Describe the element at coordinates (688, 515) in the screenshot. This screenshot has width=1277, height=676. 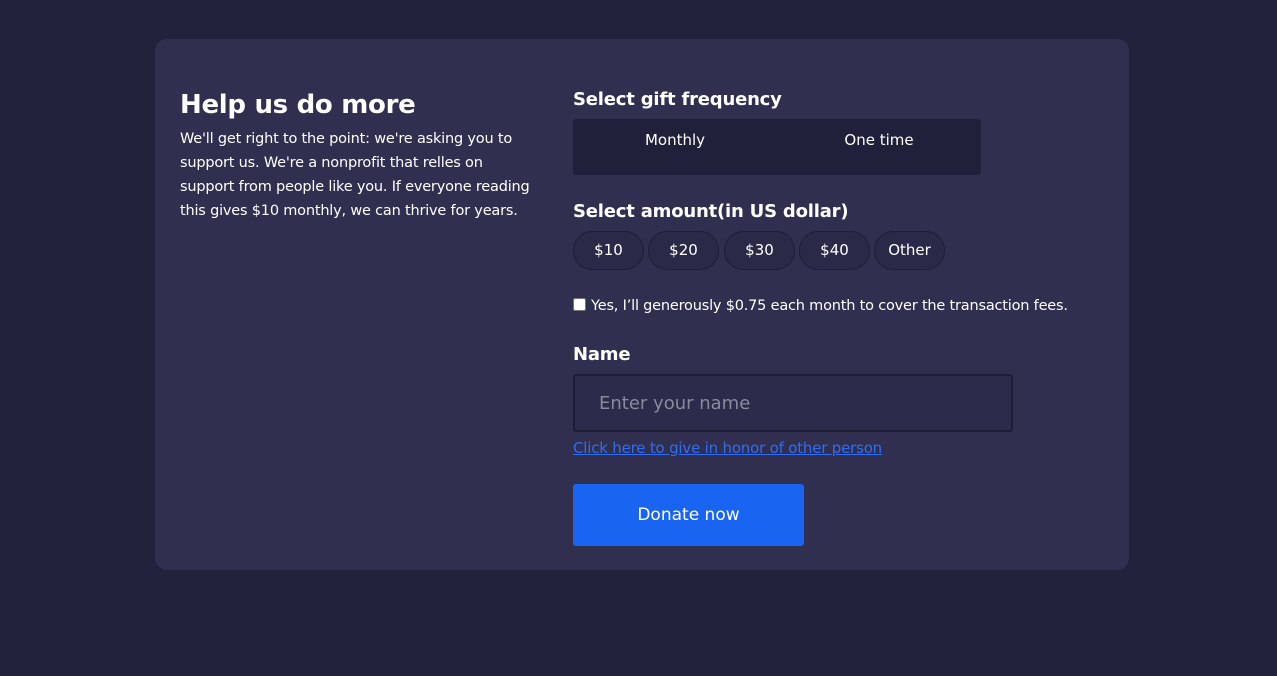
I see `donate-button: Donate now` at that location.